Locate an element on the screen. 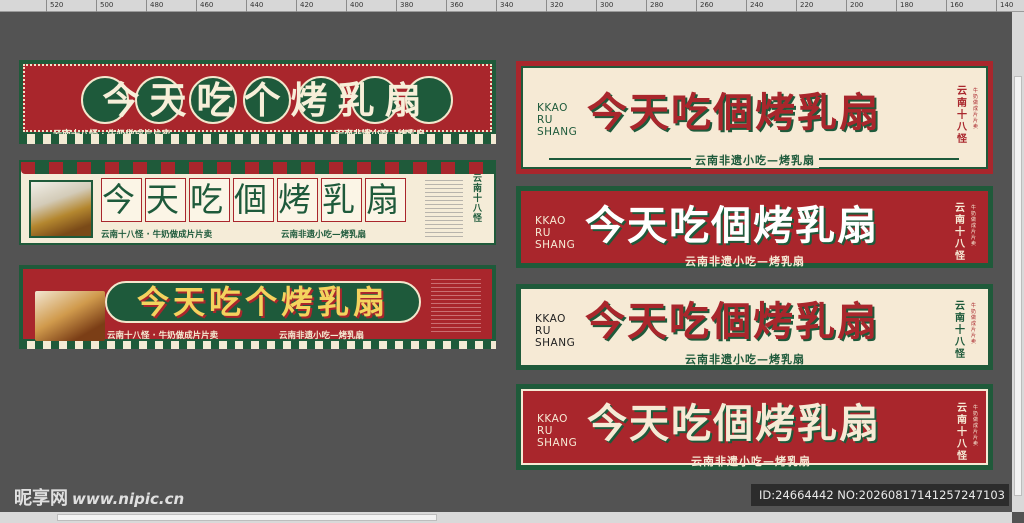 This screenshot has width=1024, height=523. title-char: 烤 is located at coordinates (297, 200).